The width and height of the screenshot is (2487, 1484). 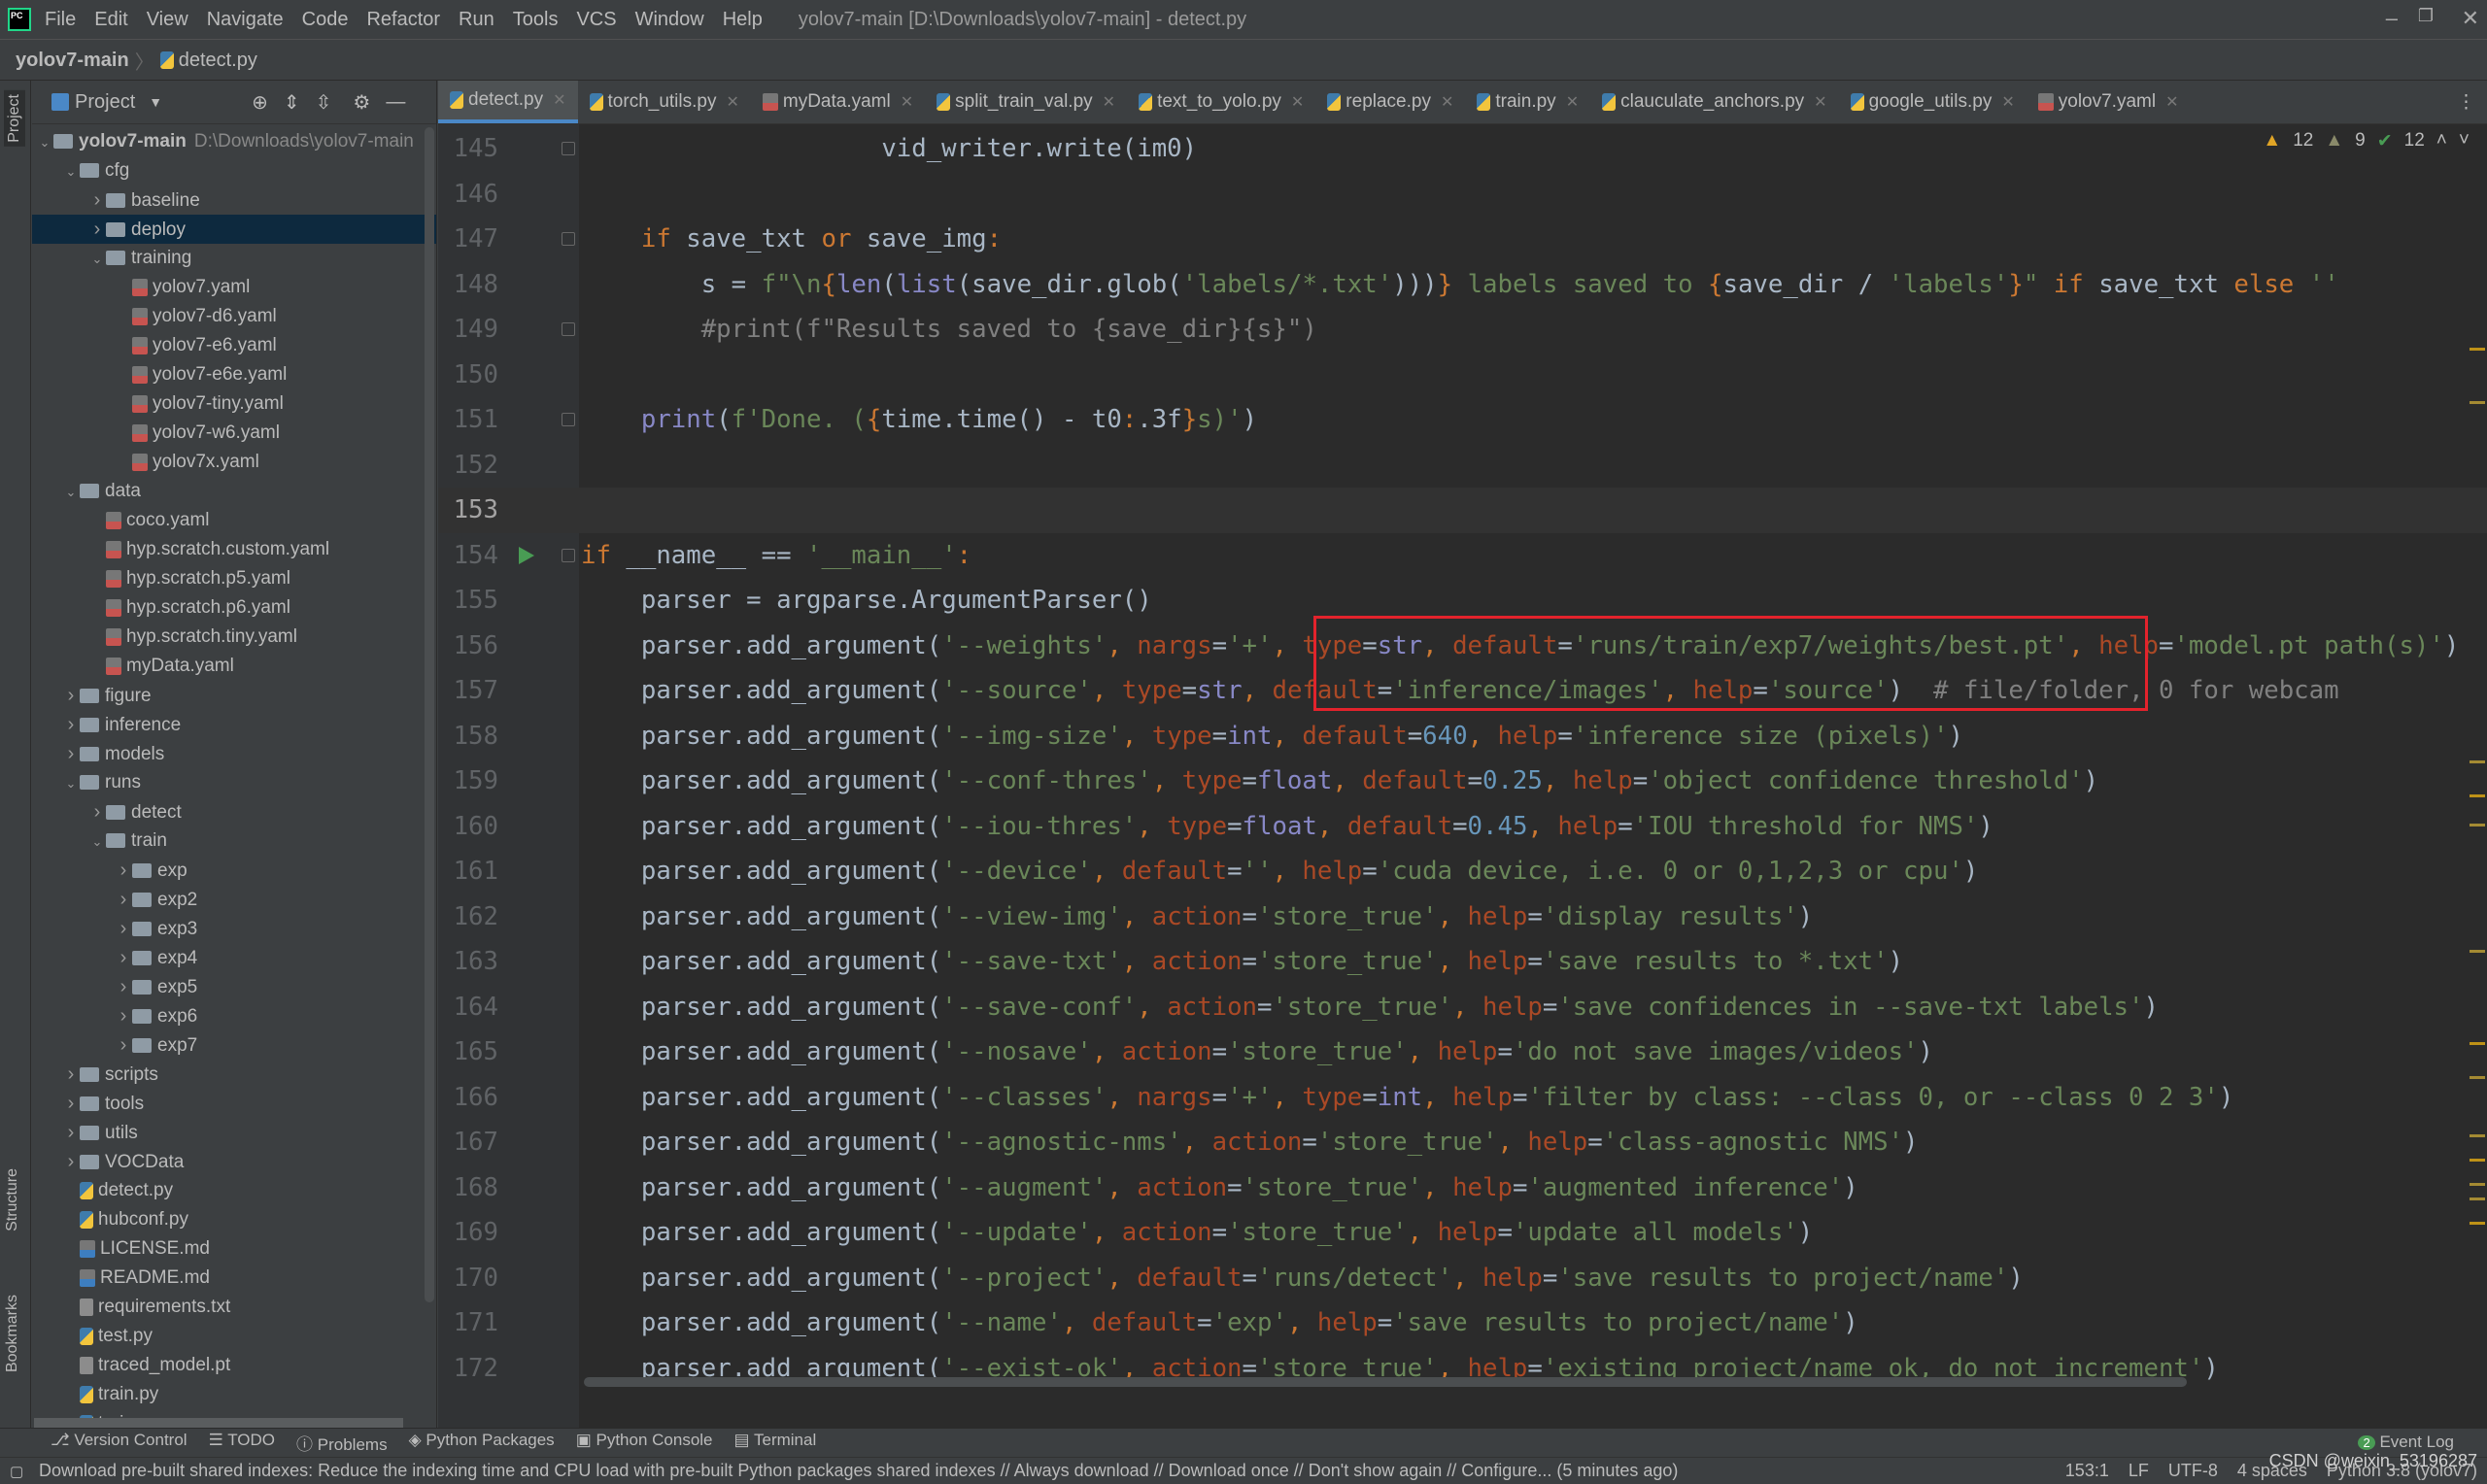 I want to click on menu-file: File, so click(x=60, y=20).